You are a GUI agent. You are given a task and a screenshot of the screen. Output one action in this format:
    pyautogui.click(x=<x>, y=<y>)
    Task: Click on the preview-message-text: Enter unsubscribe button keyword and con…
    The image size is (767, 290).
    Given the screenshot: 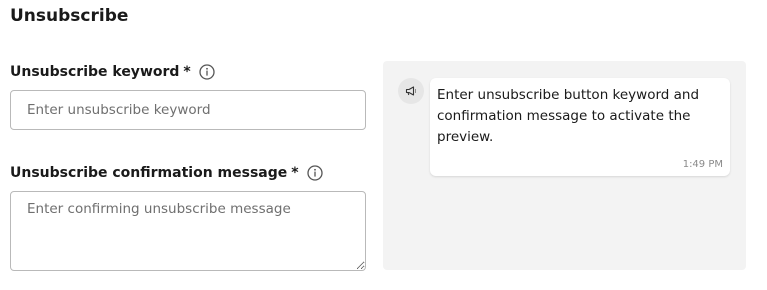 What is the action you would take?
    pyautogui.click(x=568, y=116)
    